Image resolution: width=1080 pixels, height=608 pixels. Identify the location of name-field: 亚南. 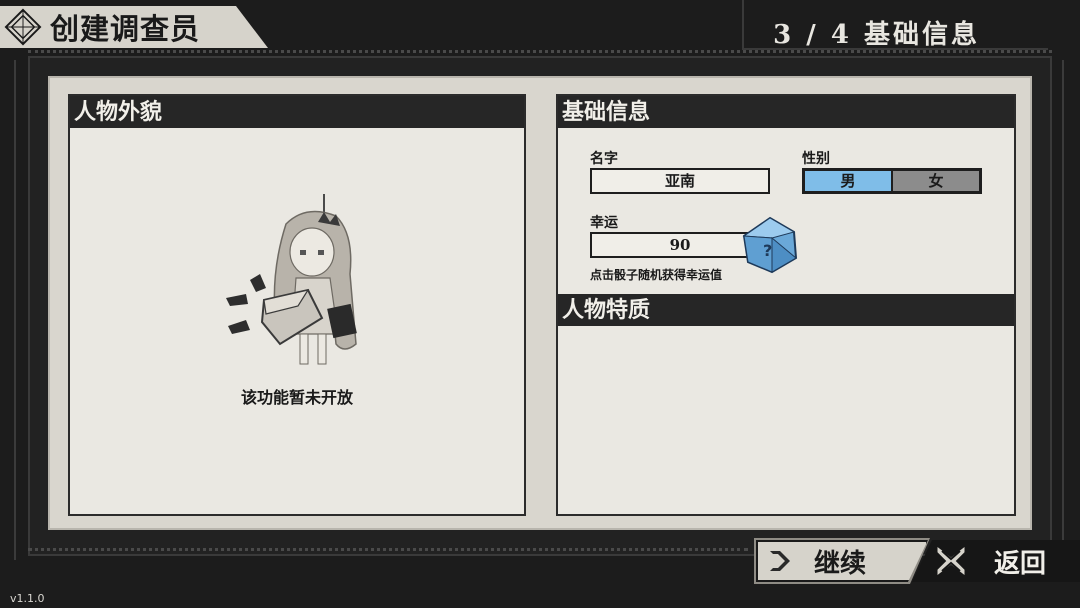
(680, 181).